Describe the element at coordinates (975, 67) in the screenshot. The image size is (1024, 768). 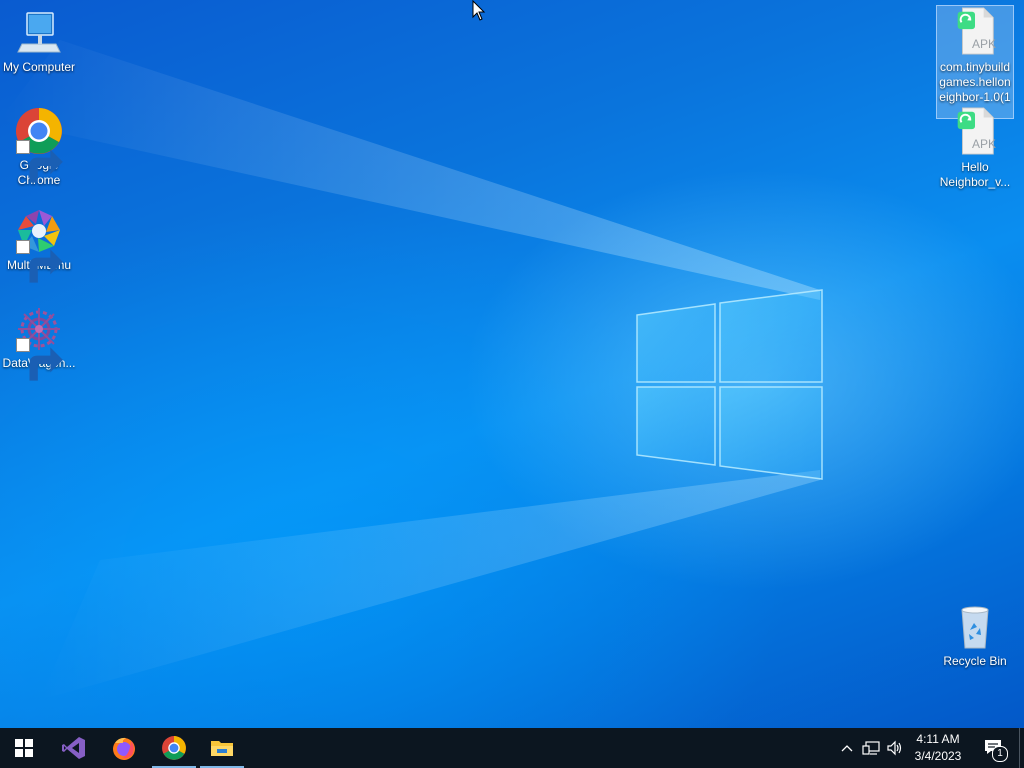
I see `icon-label: com.tinybuild` at that location.